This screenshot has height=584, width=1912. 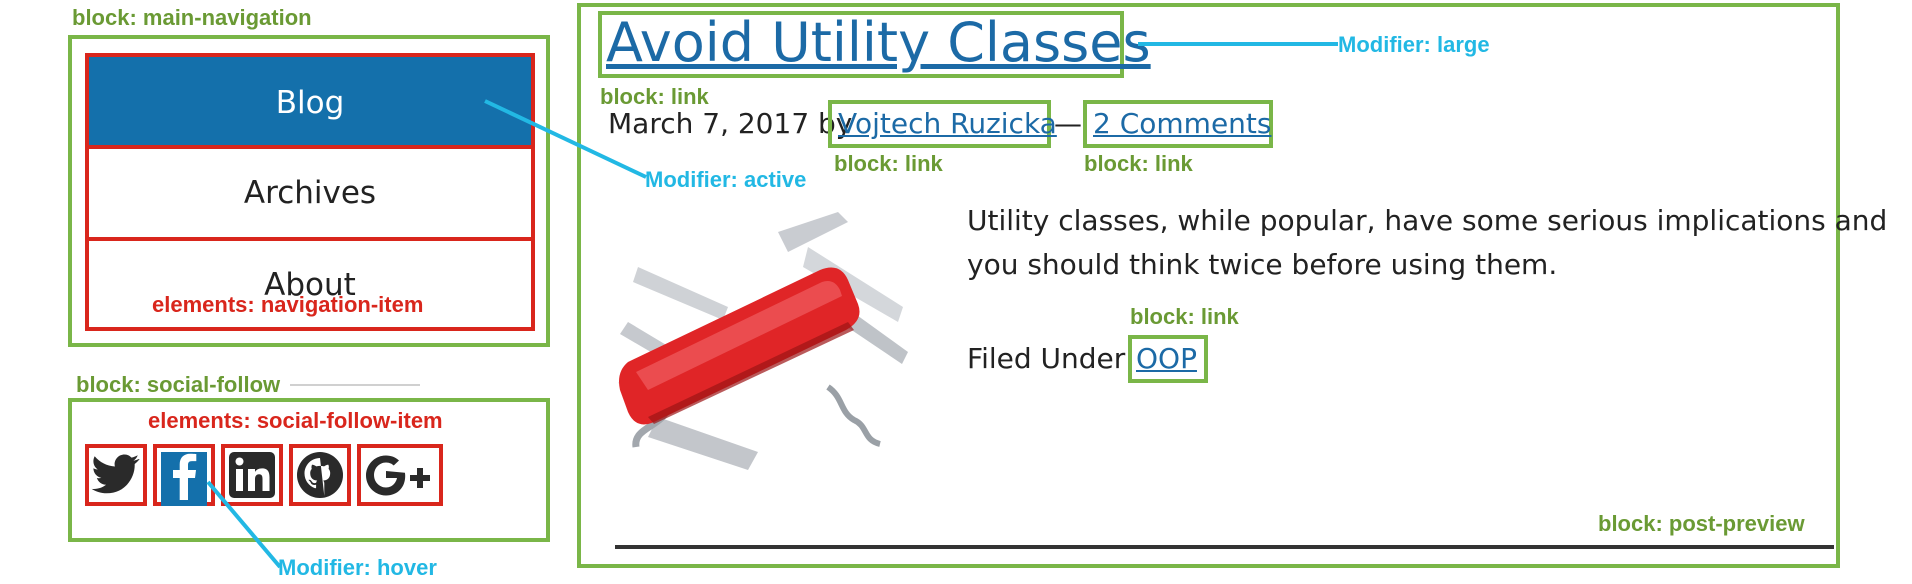 I want to click on author-link-block-label: block: link, so click(x=888, y=163).